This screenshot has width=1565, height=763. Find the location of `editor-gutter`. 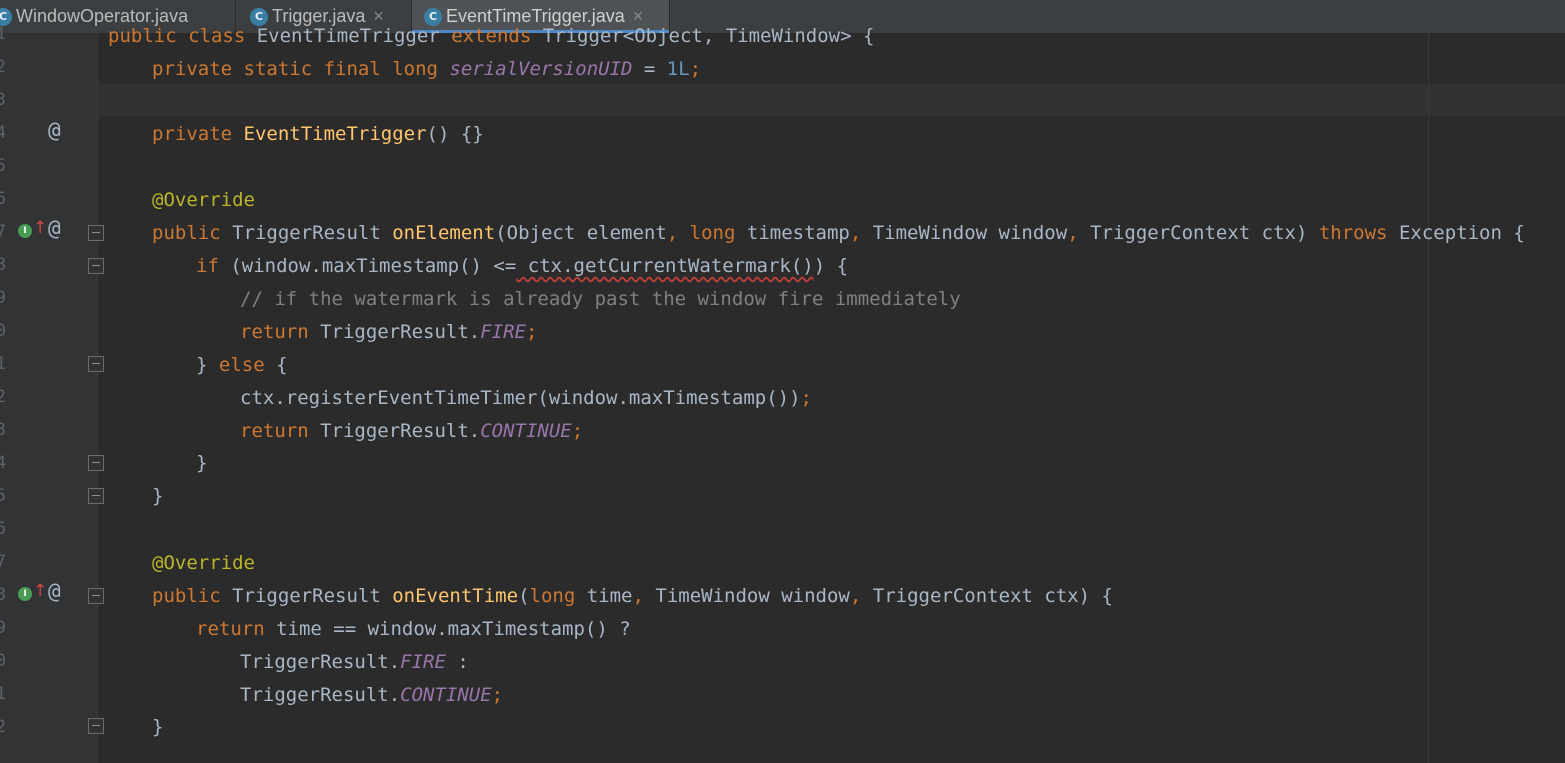

editor-gutter is located at coordinates (48, 398).